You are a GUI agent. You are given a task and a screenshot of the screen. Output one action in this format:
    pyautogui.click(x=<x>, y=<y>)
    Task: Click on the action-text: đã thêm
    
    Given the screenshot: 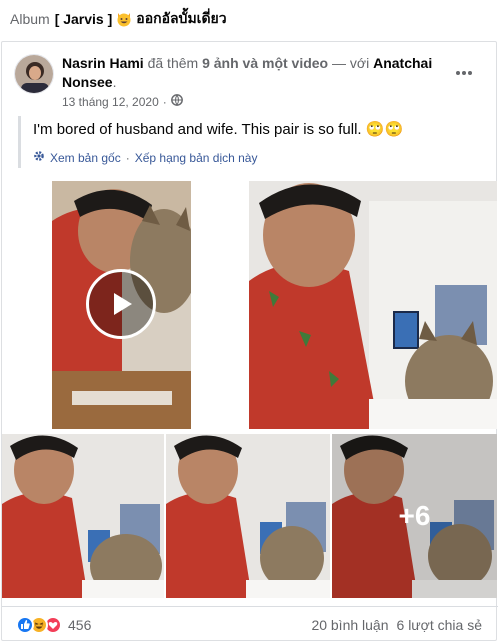 What is the action you would take?
    pyautogui.click(x=173, y=63)
    